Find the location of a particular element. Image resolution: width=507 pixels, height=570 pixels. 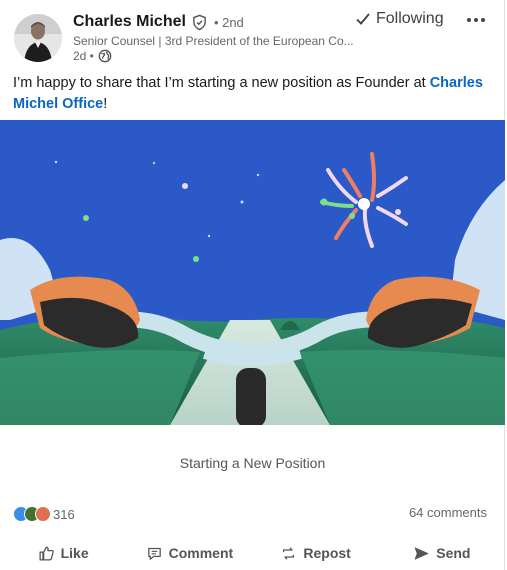

post-meta: 2d • is located at coordinates (92, 56).